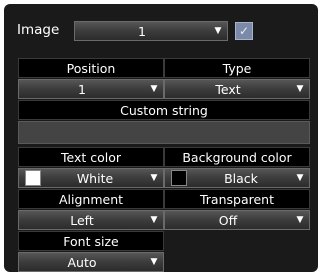  I want to click on type-select-value: Text, so click(228, 89).